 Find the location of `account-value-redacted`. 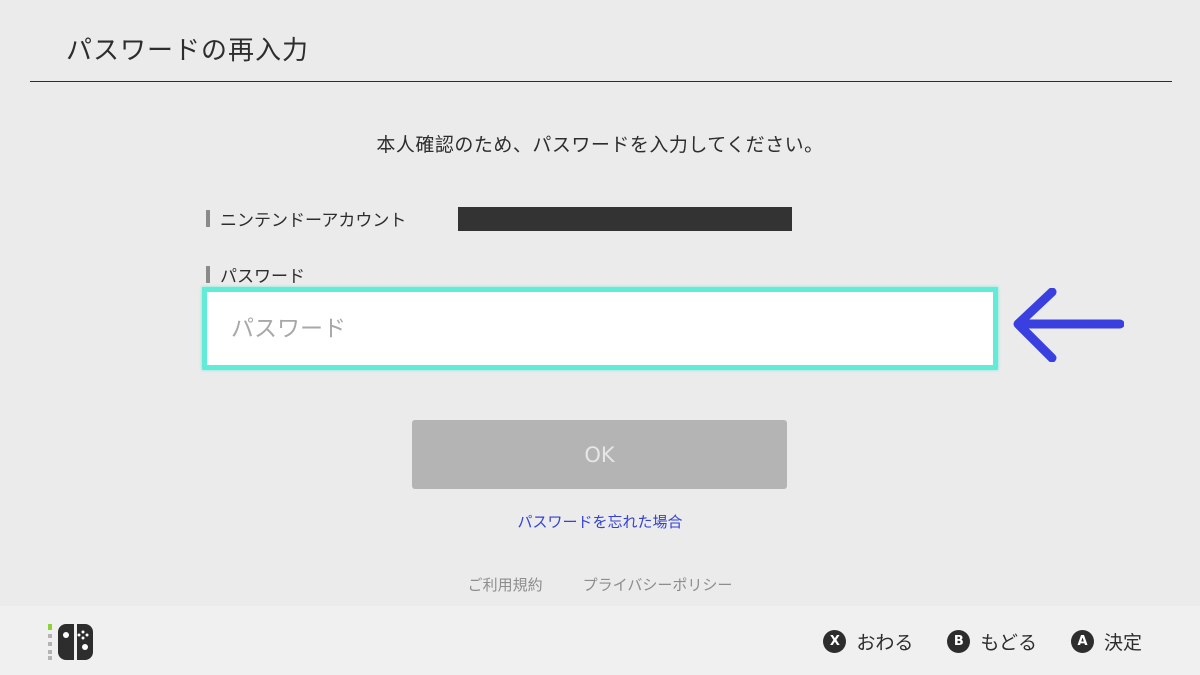

account-value-redacted is located at coordinates (625, 219).